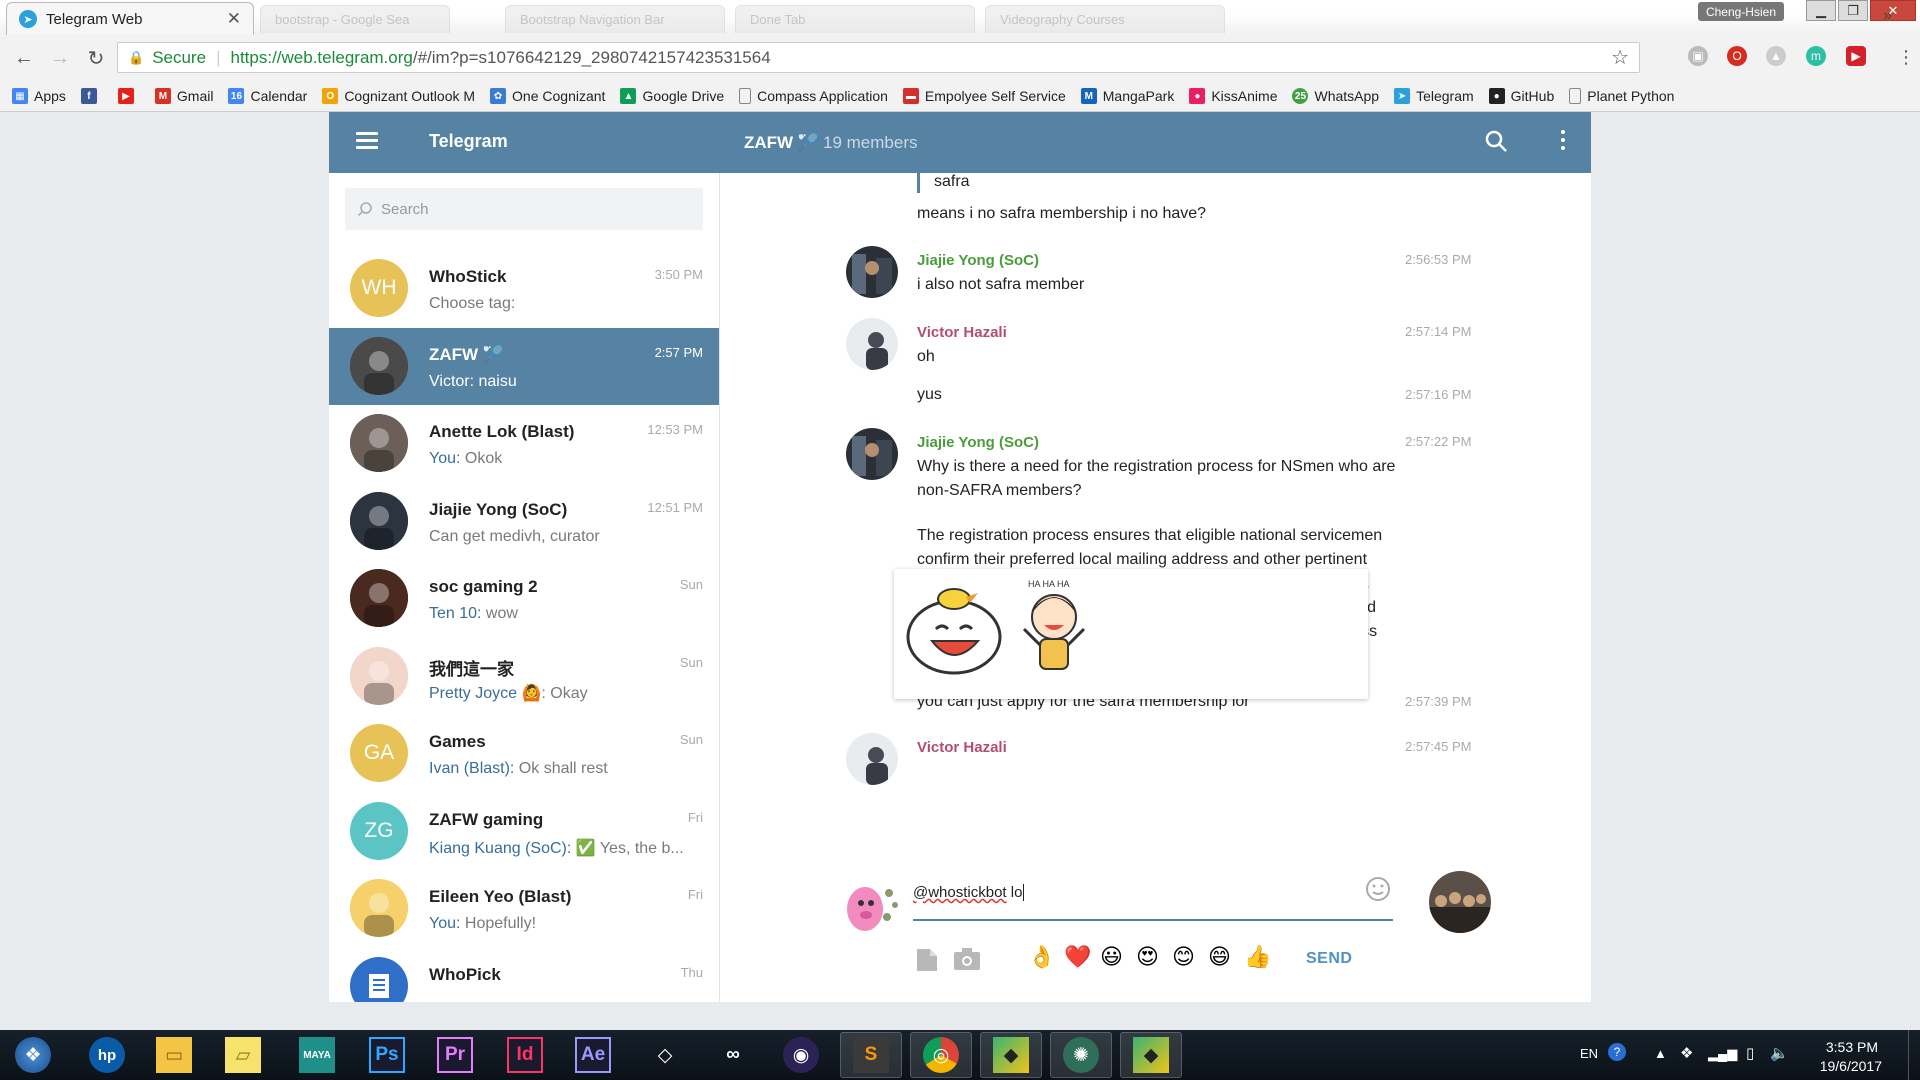  What do you see at coordinates (1620, 57) in the screenshot?
I see `bookmark-star-icon: ☆` at bounding box center [1620, 57].